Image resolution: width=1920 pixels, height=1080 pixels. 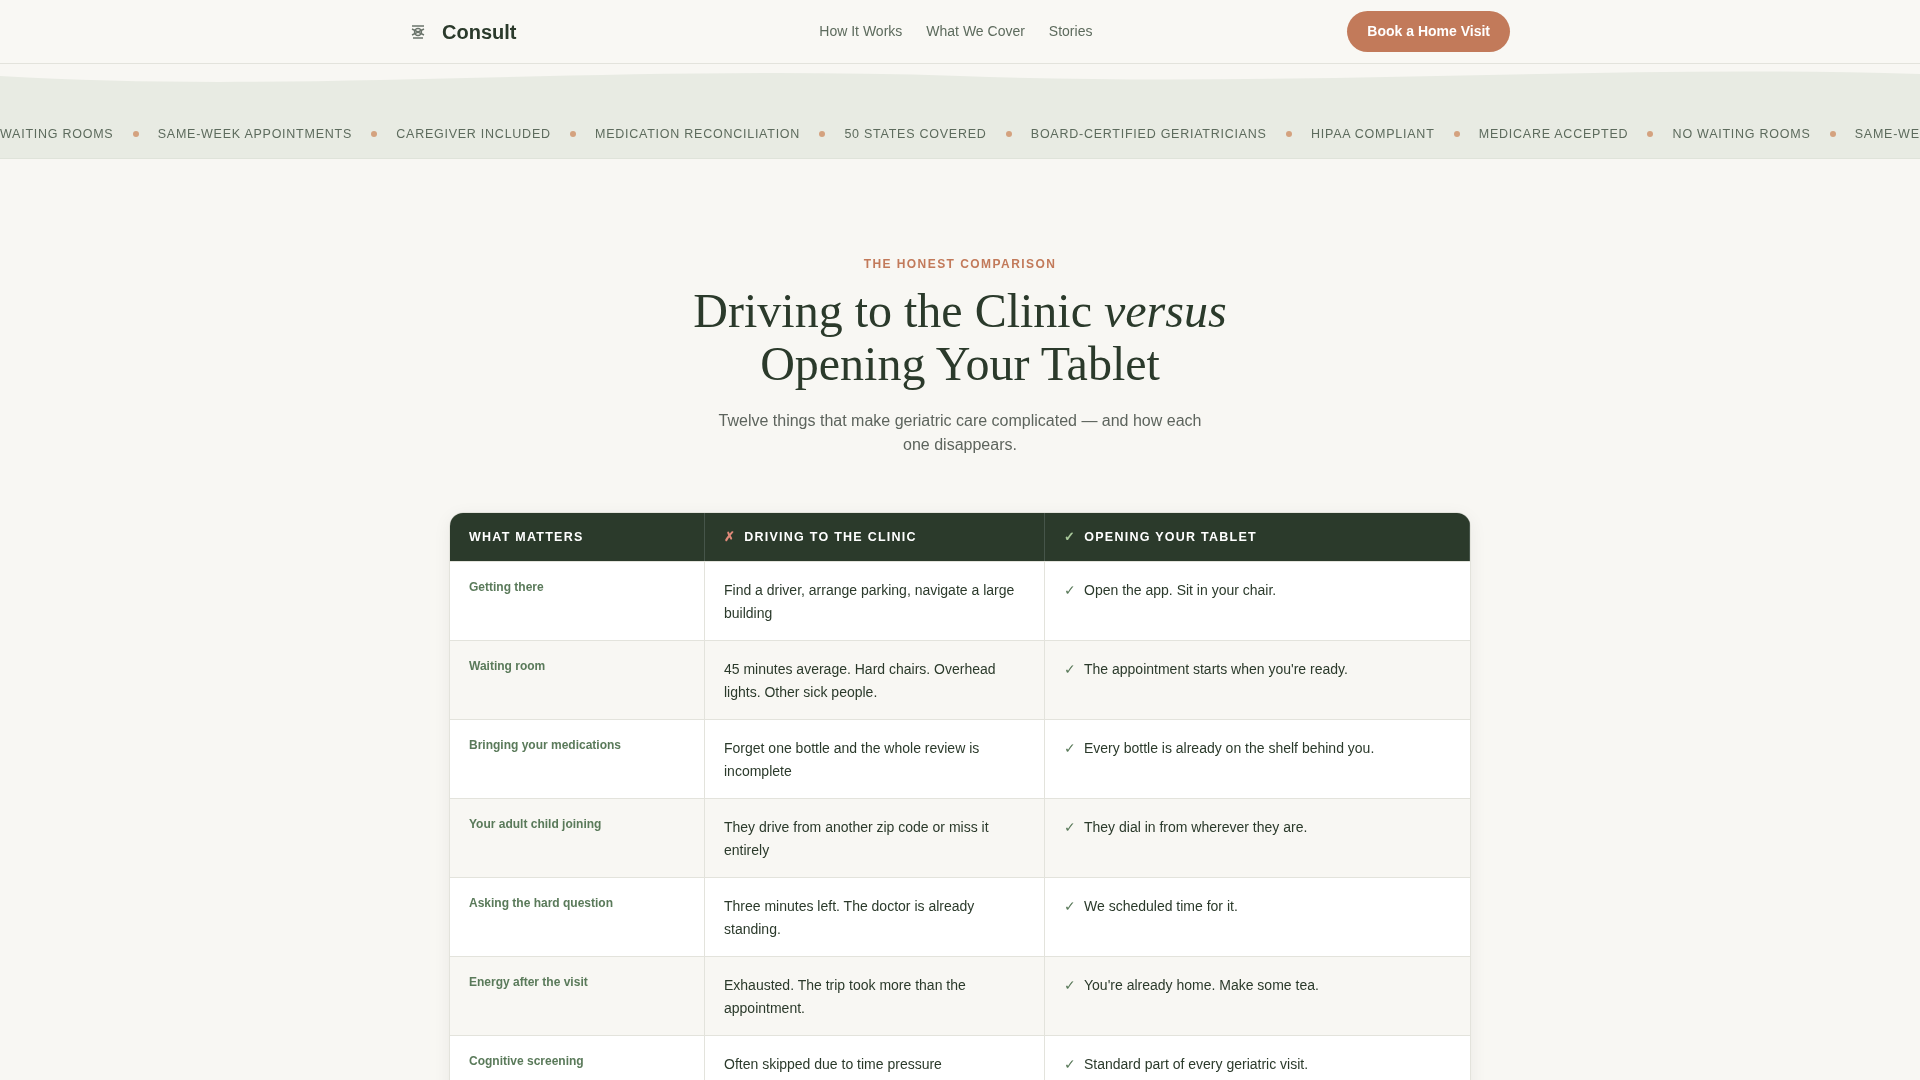 What do you see at coordinates (577, 996) in the screenshot?
I see `row-label: Energy after the visit` at bounding box center [577, 996].